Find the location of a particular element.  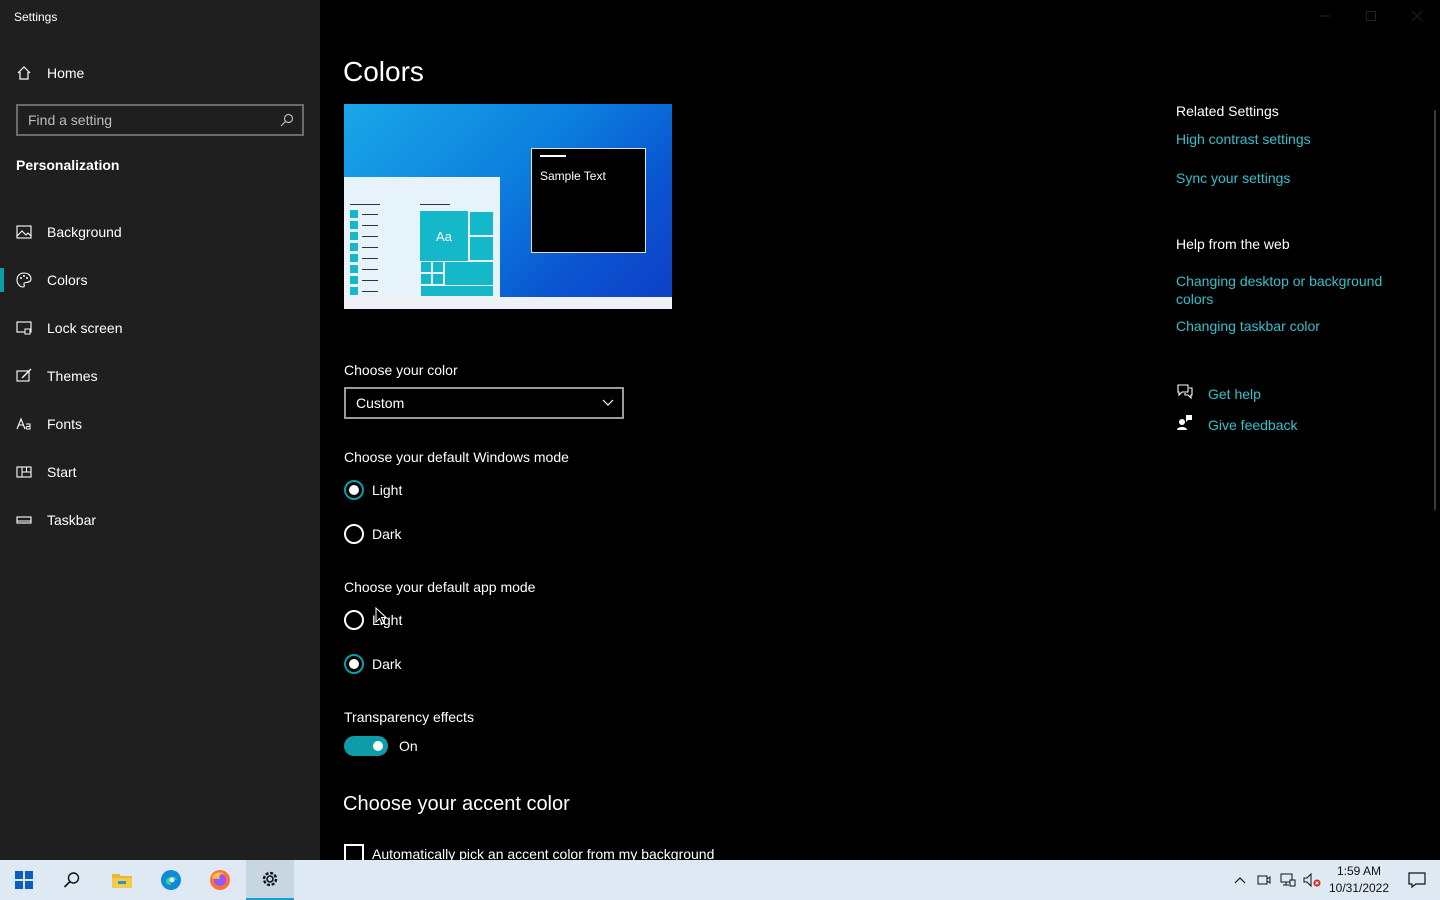

volume-muted-icon is located at coordinates (1312, 880).